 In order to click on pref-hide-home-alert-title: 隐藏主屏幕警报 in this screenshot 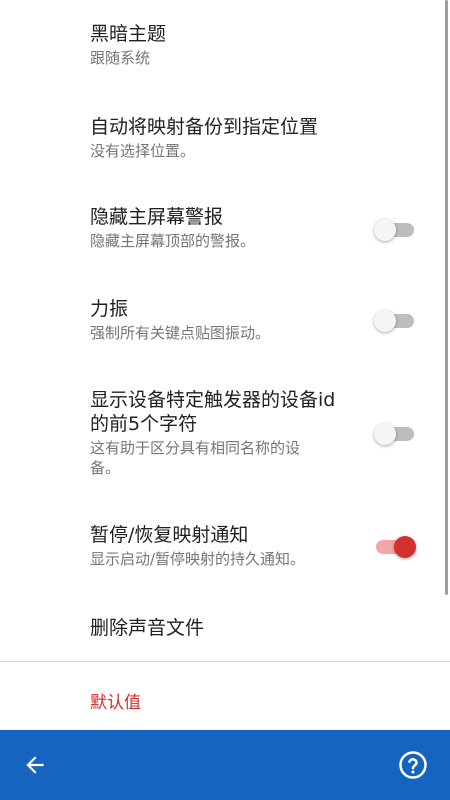, I will do `click(157, 217)`.